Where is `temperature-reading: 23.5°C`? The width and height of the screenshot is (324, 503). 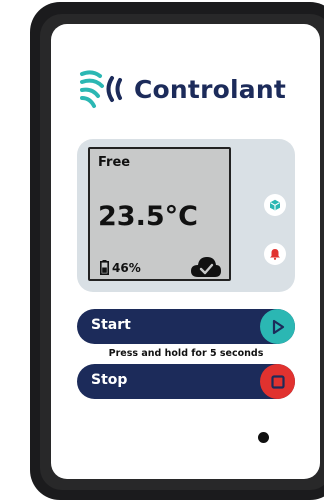 temperature-reading: 23.5°C is located at coordinates (148, 216).